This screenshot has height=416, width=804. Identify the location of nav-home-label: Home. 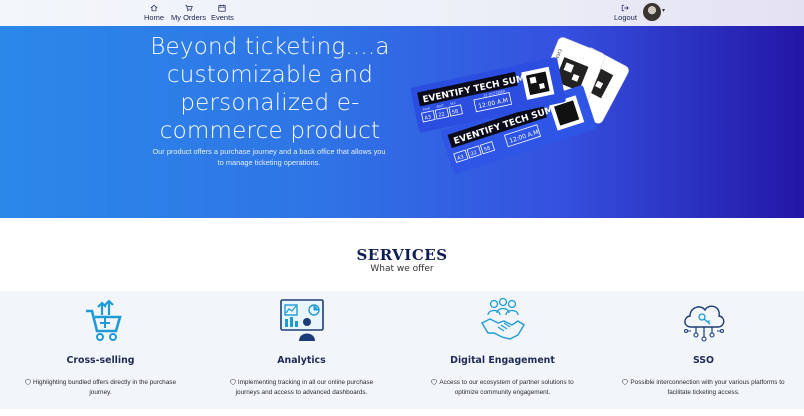
(154, 17).